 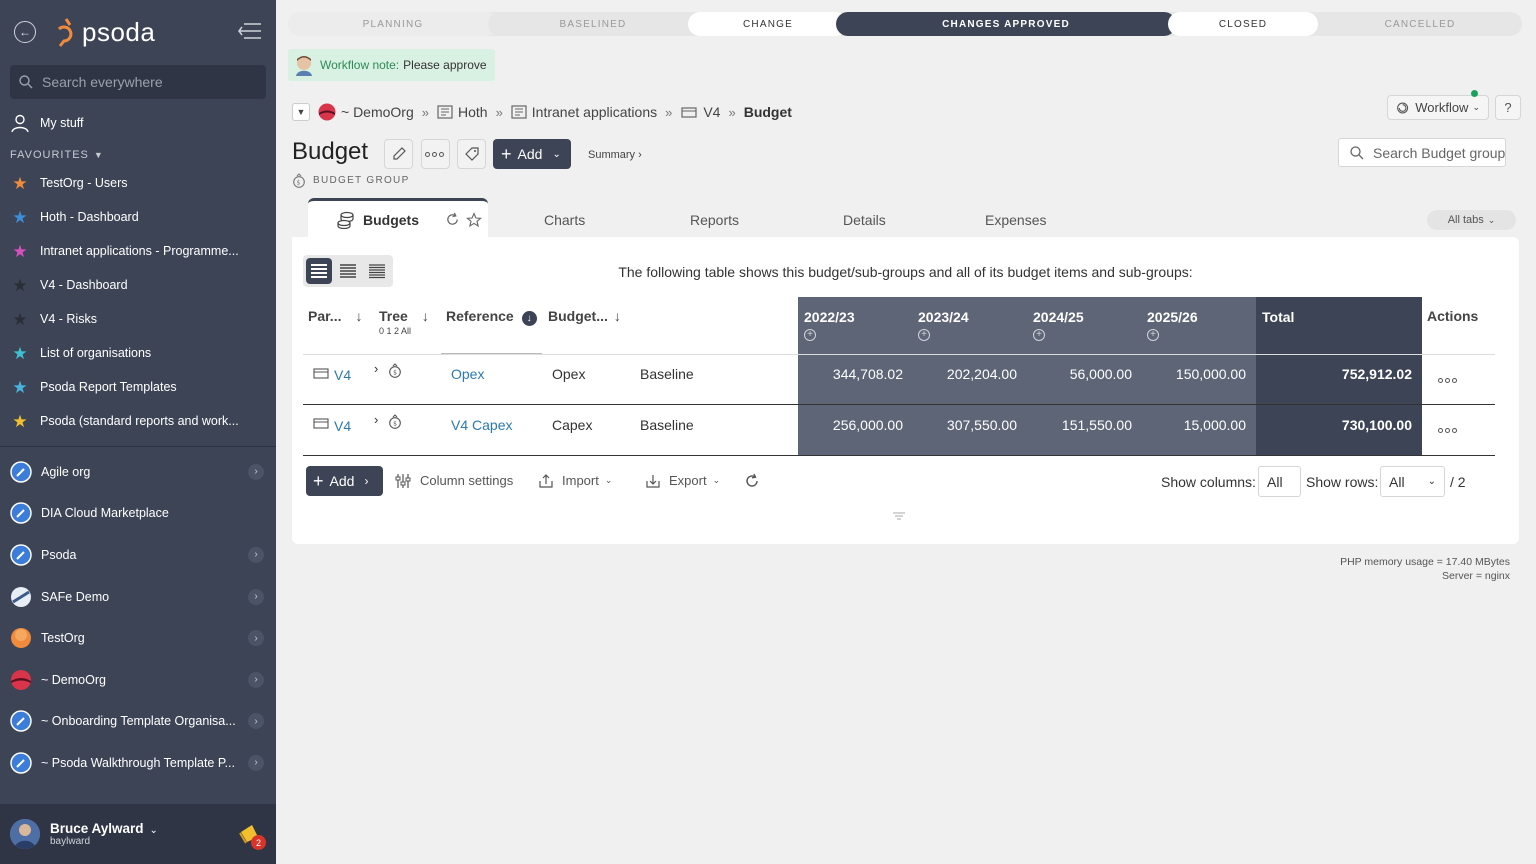 I want to click on org-item: ~ DemoOrg ›, so click(x=138, y=680).